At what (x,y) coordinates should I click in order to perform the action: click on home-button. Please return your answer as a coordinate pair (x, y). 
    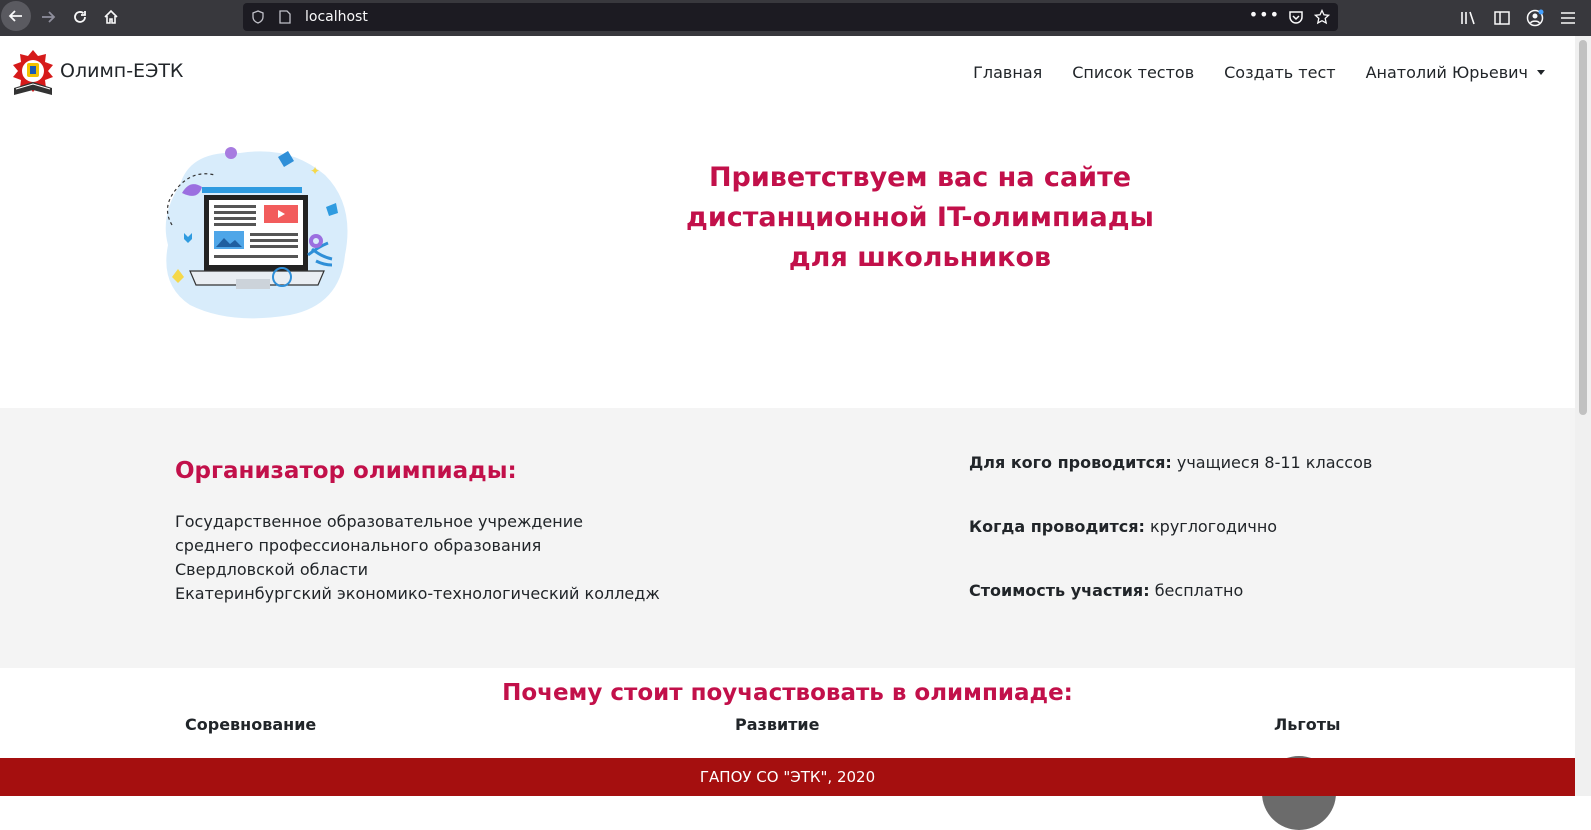
    Looking at the image, I should click on (111, 17).